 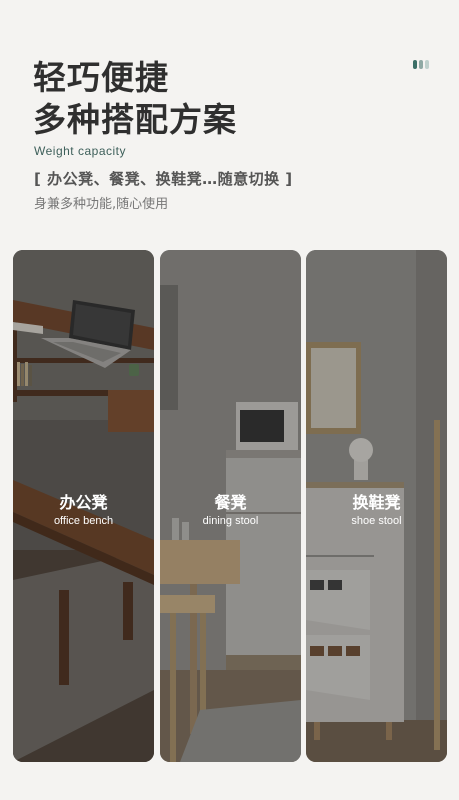 What do you see at coordinates (376, 521) in the screenshot?
I see `panel-label-en: shoe stool` at bounding box center [376, 521].